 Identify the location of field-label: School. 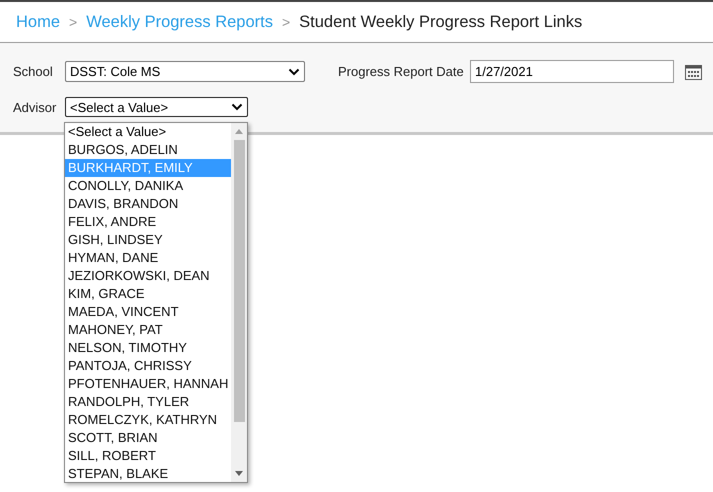
(33, 71).